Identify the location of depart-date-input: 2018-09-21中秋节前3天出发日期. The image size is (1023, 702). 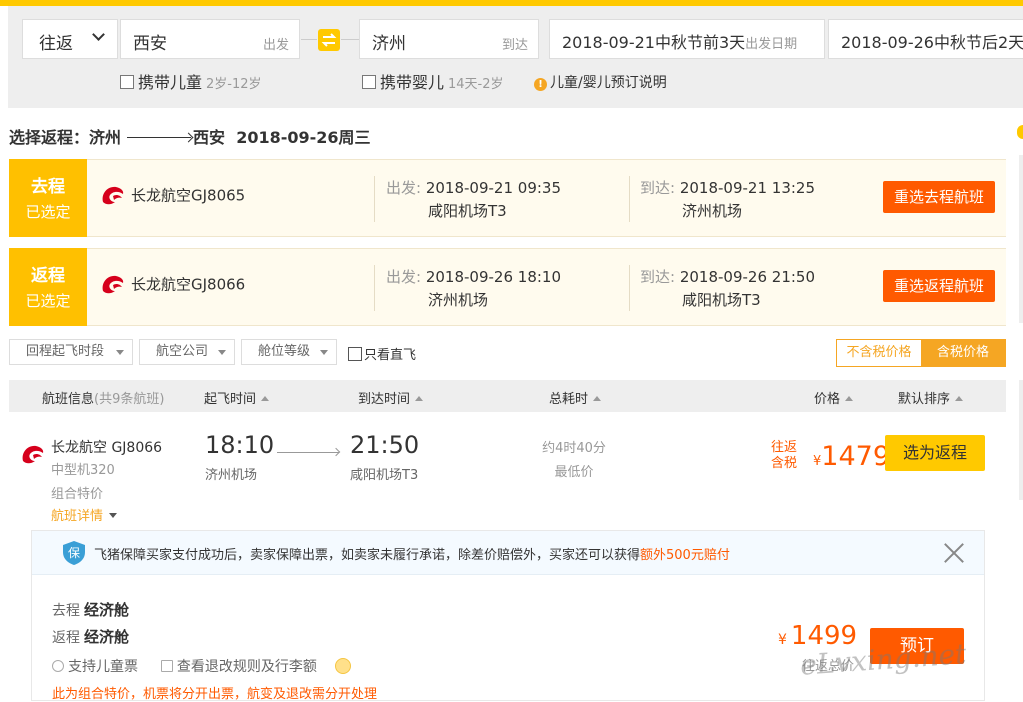
(687, 39).